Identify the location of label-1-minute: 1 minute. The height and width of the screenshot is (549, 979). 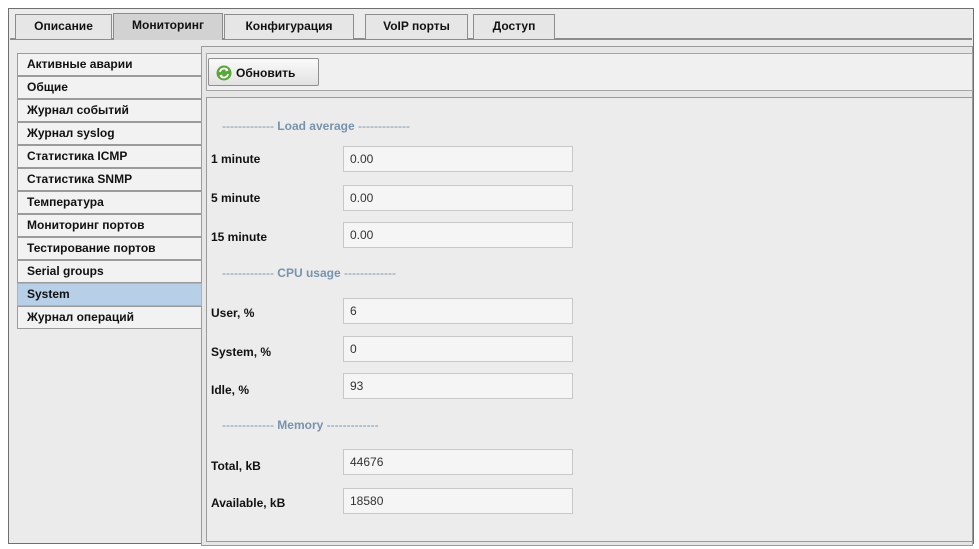
(236, 159).